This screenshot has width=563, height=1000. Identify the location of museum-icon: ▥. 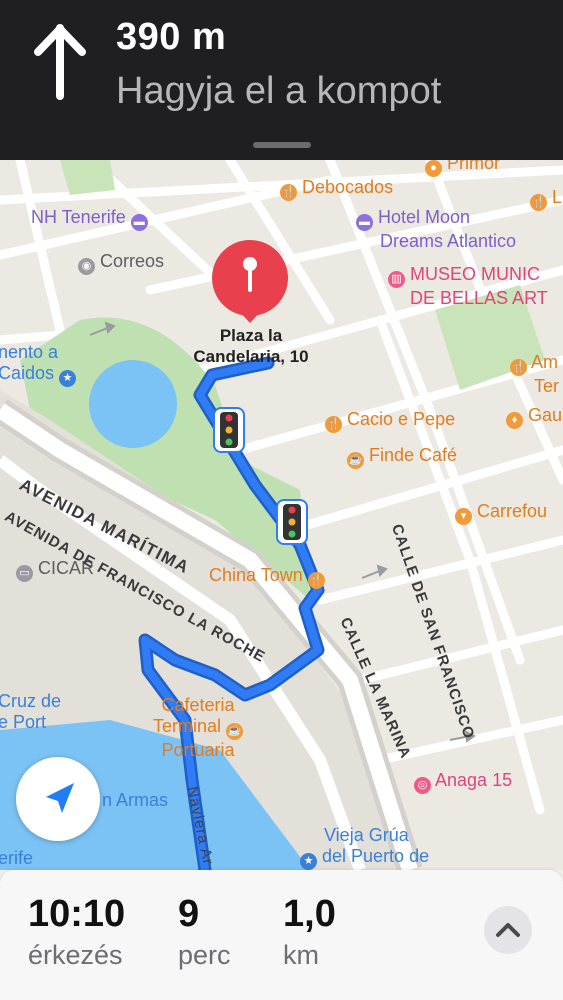
(396, 279).